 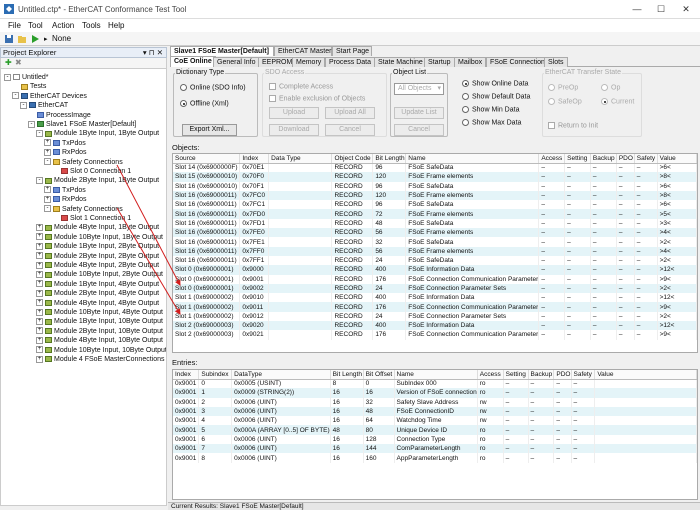 I want to click on column-header: DataType, so click(x=281, y=375).